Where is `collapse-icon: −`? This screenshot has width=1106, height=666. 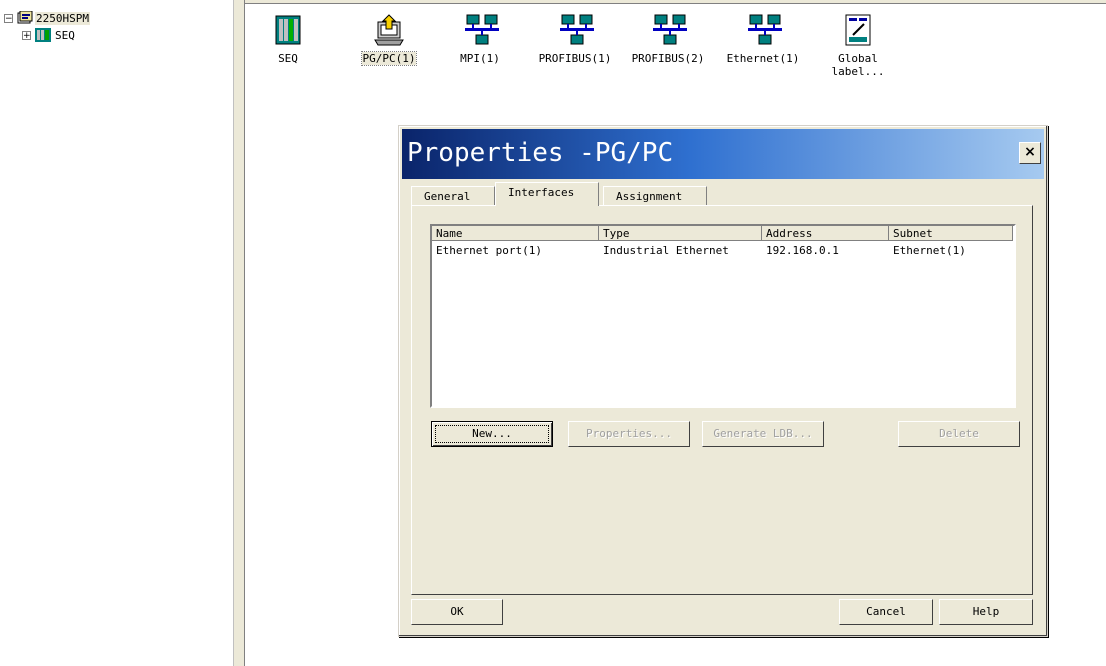
collapse-icon: − is located at coordinates (8, 18).